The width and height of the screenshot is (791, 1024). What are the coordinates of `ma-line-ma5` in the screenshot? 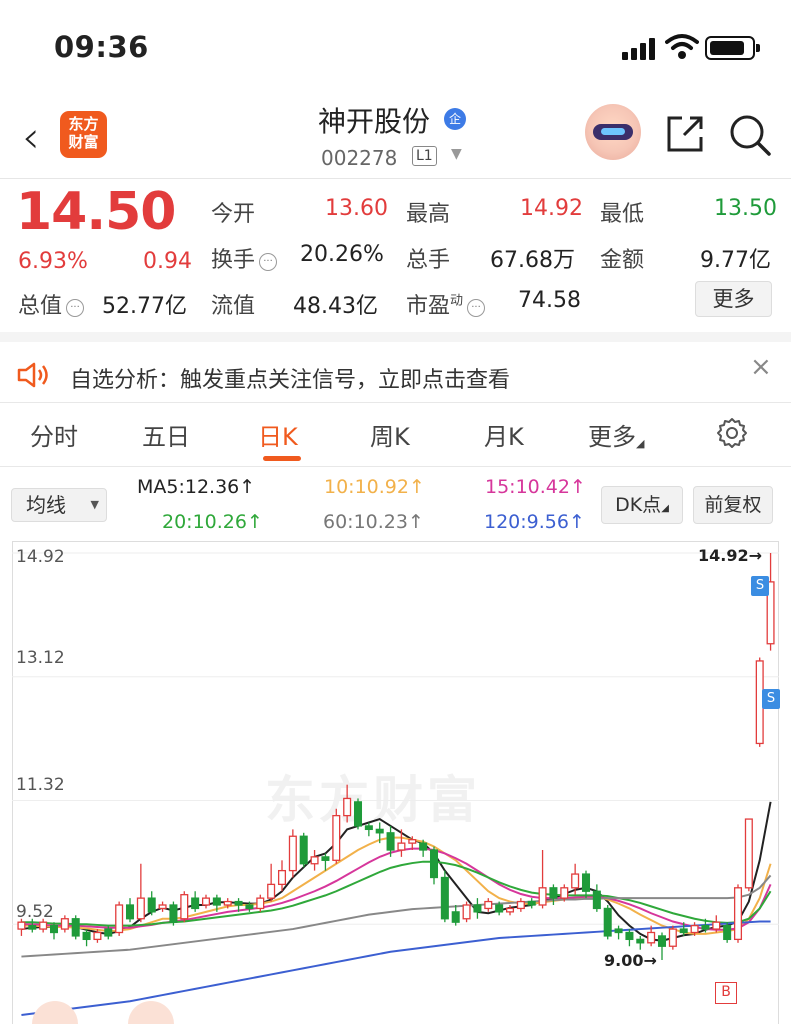 It's located at (396, 871).